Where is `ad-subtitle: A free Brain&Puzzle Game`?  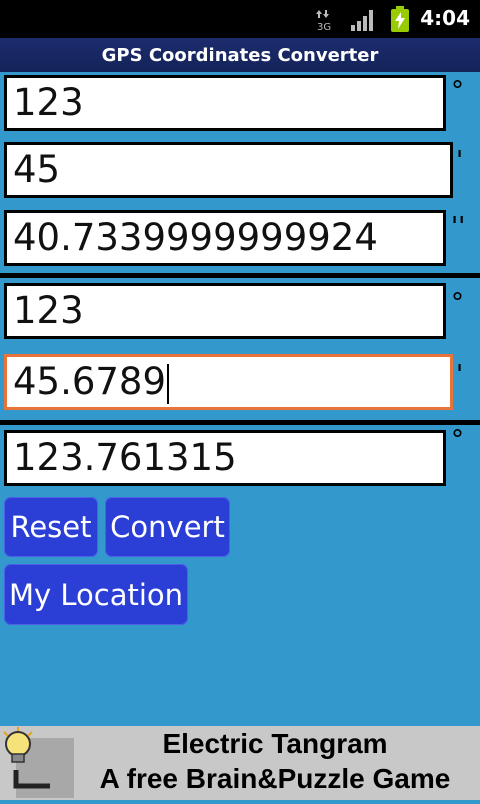
ad-subtitle: A free Brain&Puzzle Game is located at coordinates (275, 778).